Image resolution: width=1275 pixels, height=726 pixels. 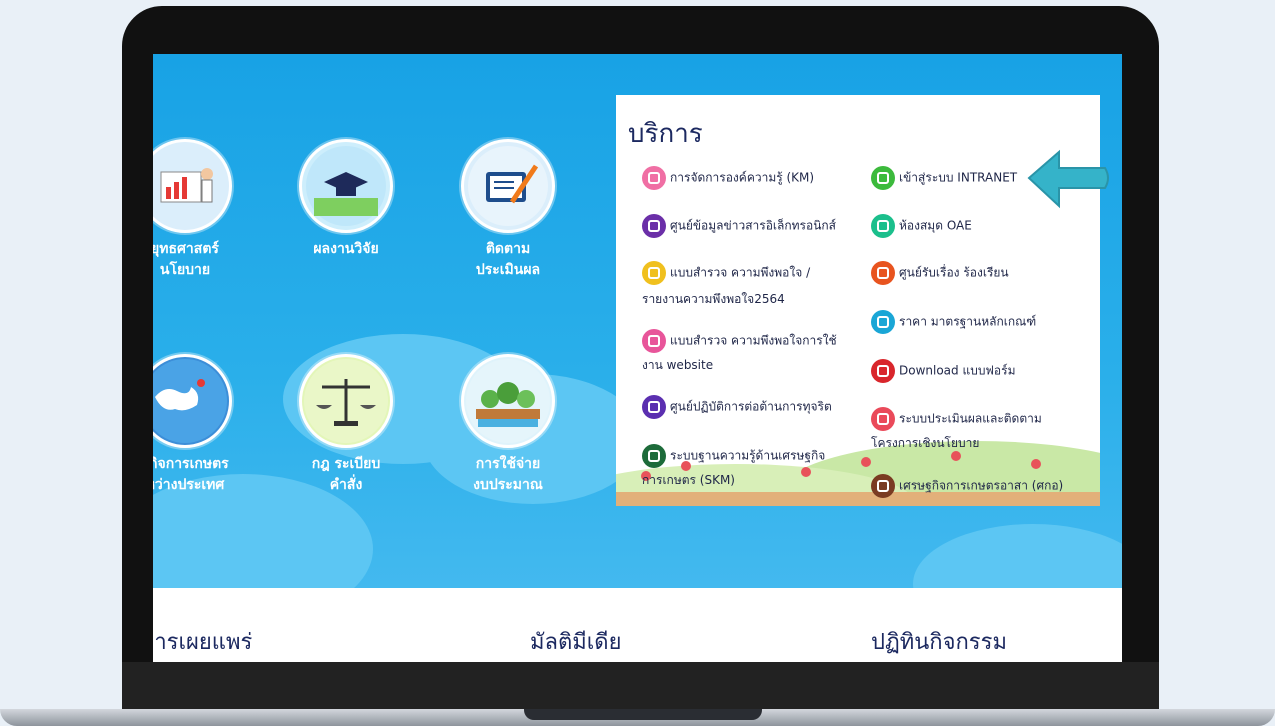 What do you see at coordinates (733, 456) in the screenshot?
I see `service-skm: ระบบฐานความรู้ด้านเศรษฐกิจ` at bounding box center [733, 456].